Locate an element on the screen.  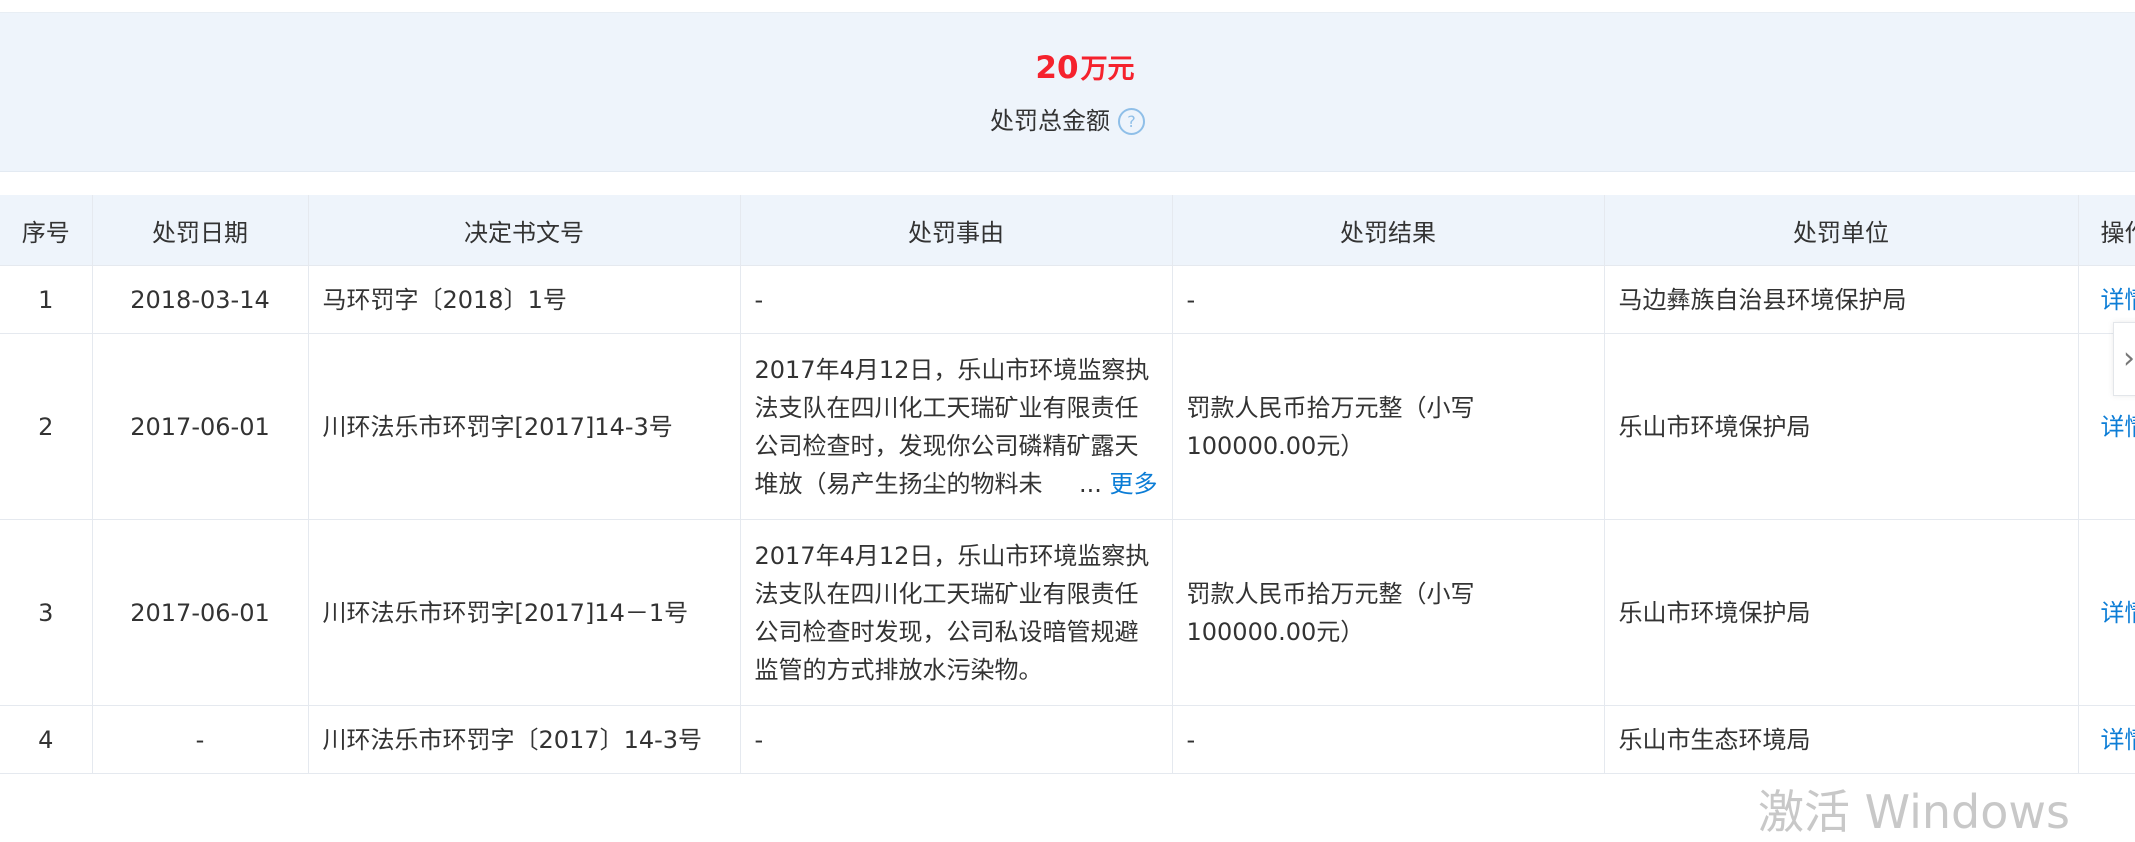
scroll-right-arrow-icon: › is located at coordinates (2124, 359).